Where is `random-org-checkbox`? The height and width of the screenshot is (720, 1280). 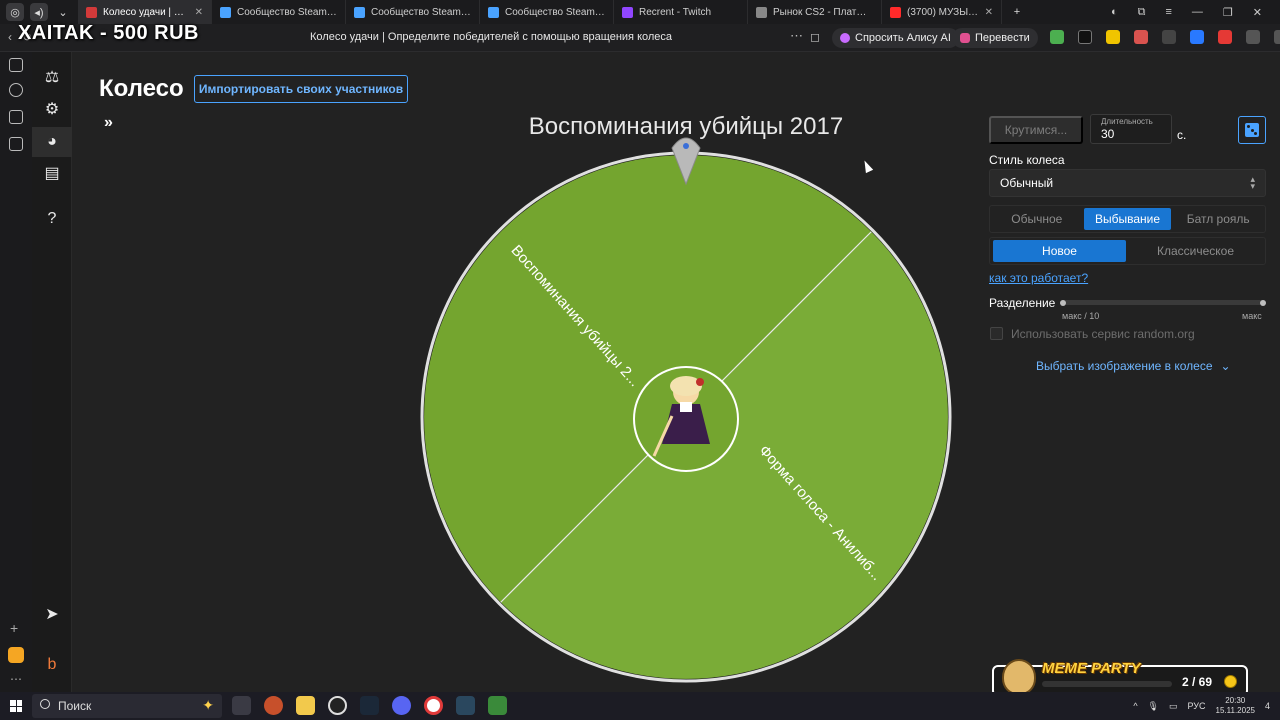 random-org-checkbox is located at coordinates (996, 333).